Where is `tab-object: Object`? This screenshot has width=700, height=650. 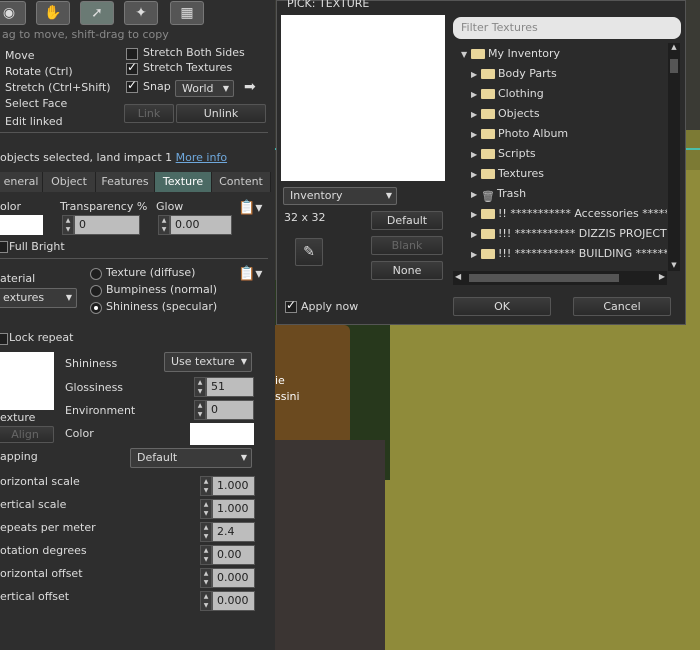 tab-object: Object is located at coordinates (69, 182).